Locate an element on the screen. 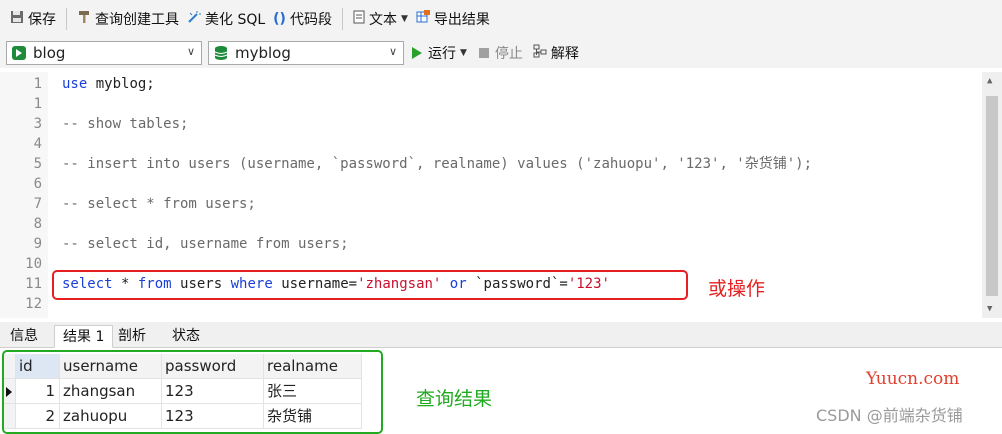  line-number: 9 is located at coordinates (37, 244).